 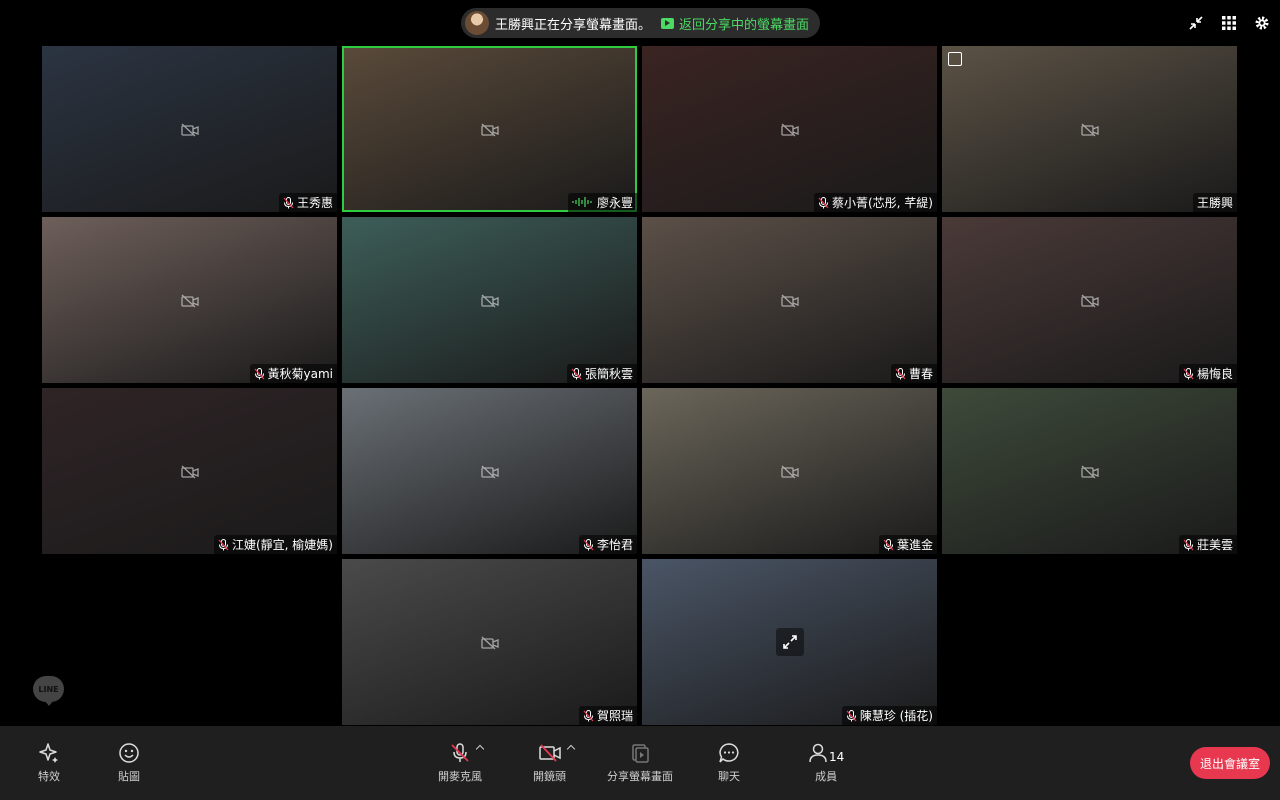 I want to click on share-screen-button: 分享螢幕畫面, so click(x=640, y=763).